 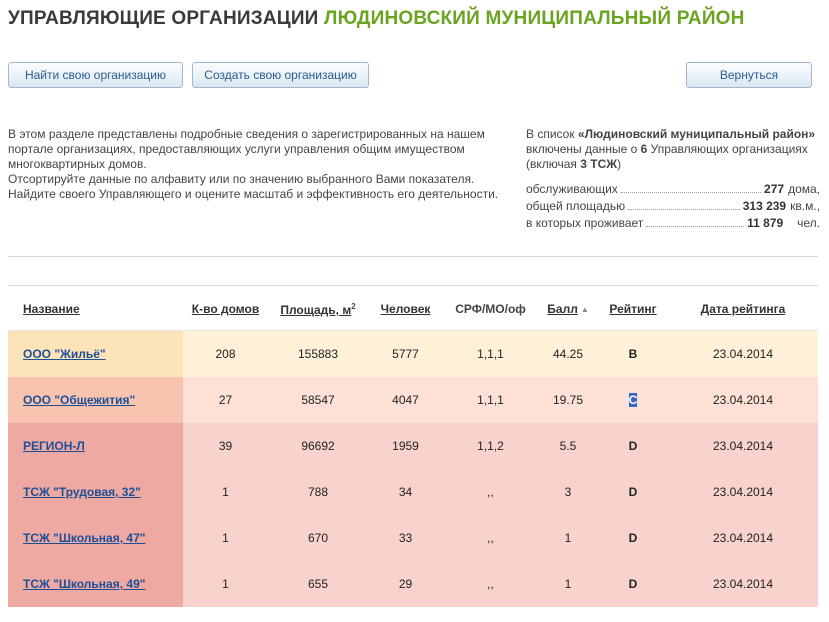 I want to click on divider-table, so click(x=413, y=285).